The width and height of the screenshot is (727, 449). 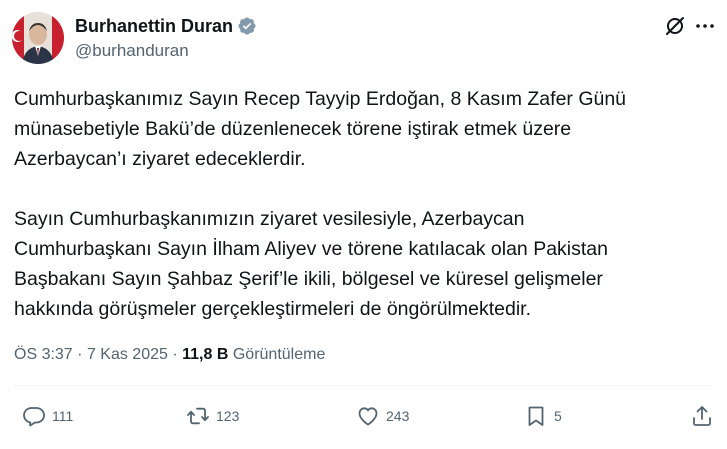 I want to click on retweet-count: 123, so click(x=228, y=416).